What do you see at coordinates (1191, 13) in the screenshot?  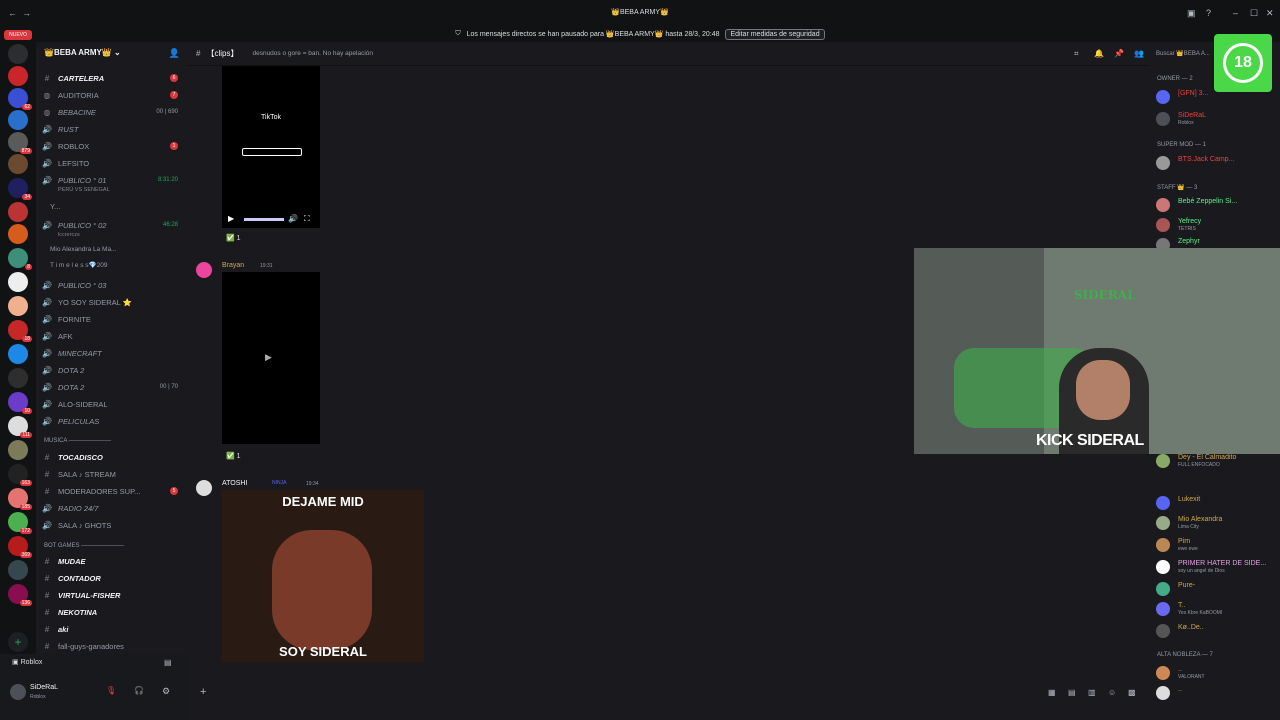 I see `inbox-icon: ▣` at bounding box center [1191, 13].